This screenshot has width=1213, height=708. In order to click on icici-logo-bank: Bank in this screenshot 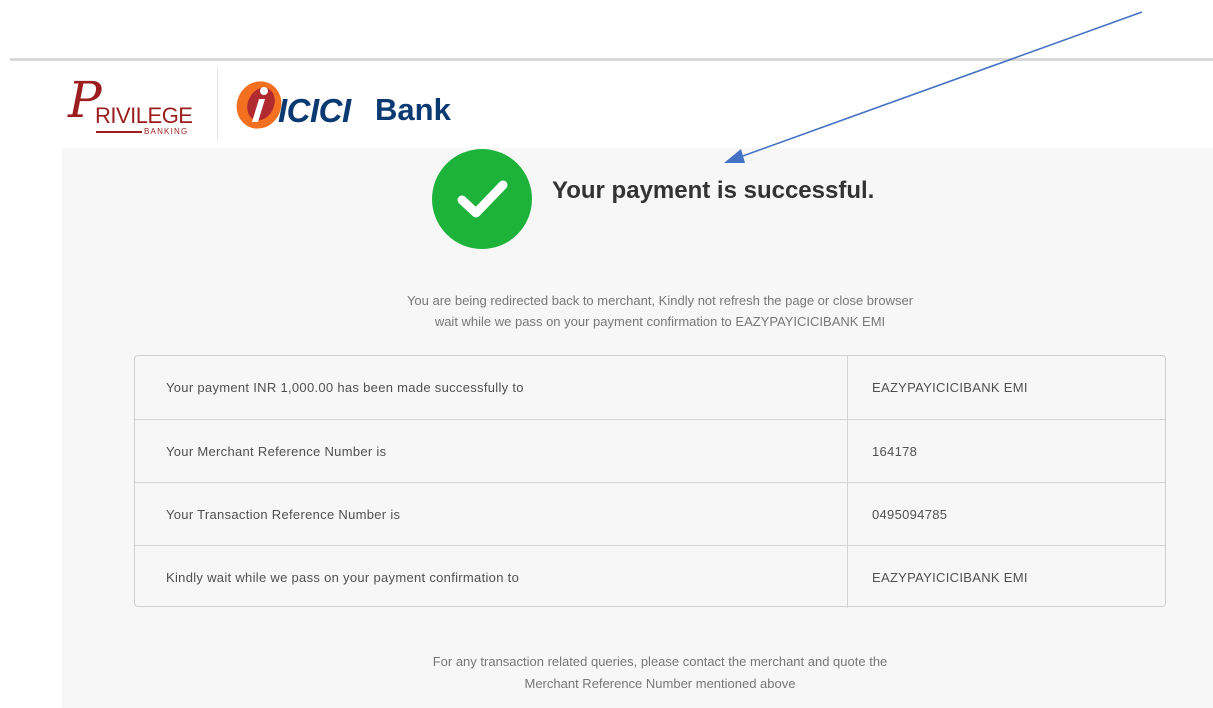, I will do `click(413, 109)`.